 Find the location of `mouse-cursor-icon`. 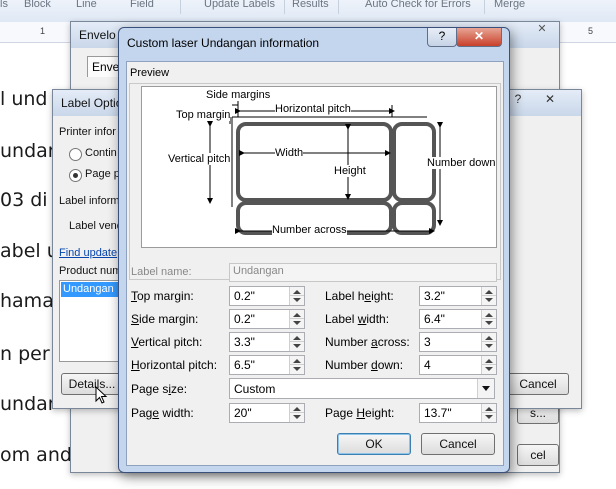

mouse-cursor-icon is located at coordinates (101, 395).